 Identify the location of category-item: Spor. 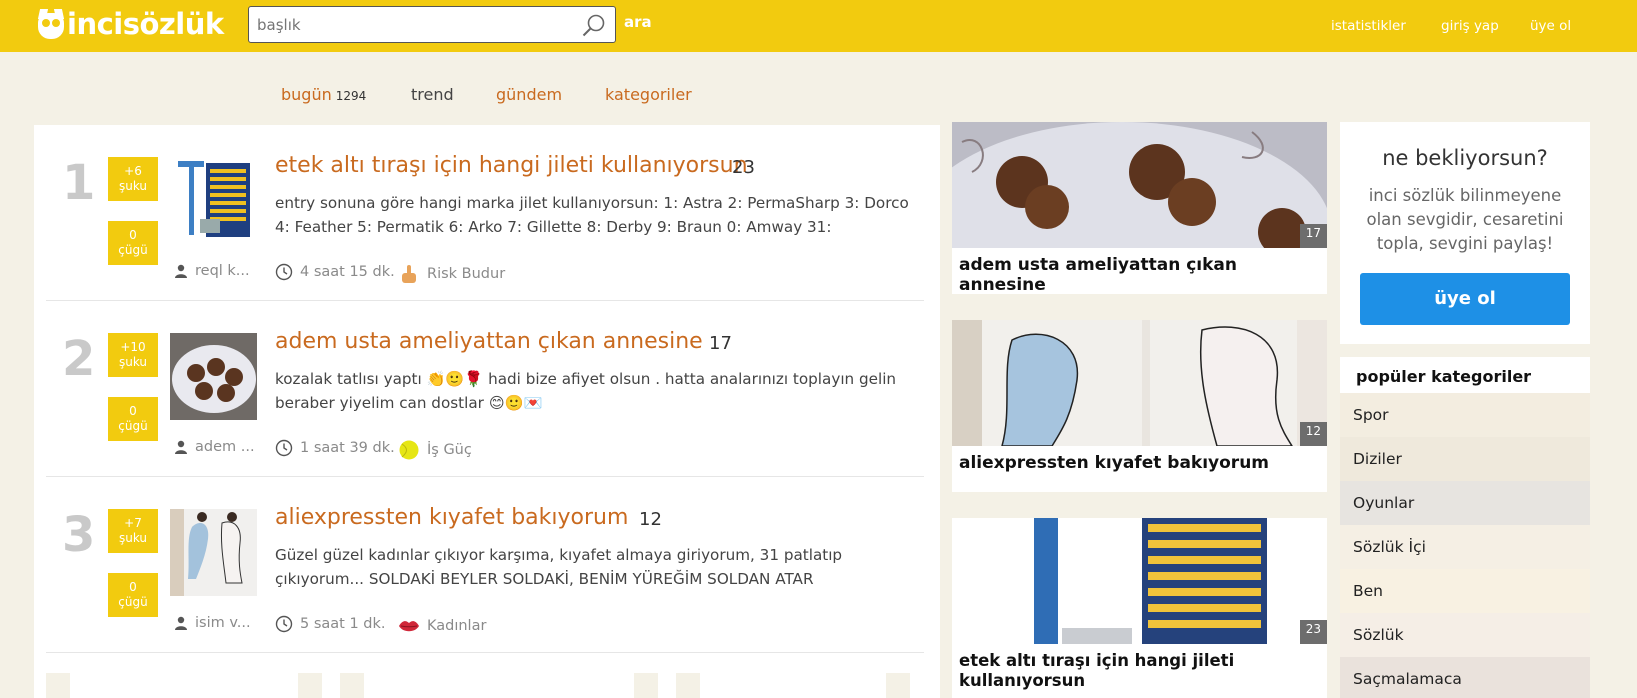
(1465, 415).